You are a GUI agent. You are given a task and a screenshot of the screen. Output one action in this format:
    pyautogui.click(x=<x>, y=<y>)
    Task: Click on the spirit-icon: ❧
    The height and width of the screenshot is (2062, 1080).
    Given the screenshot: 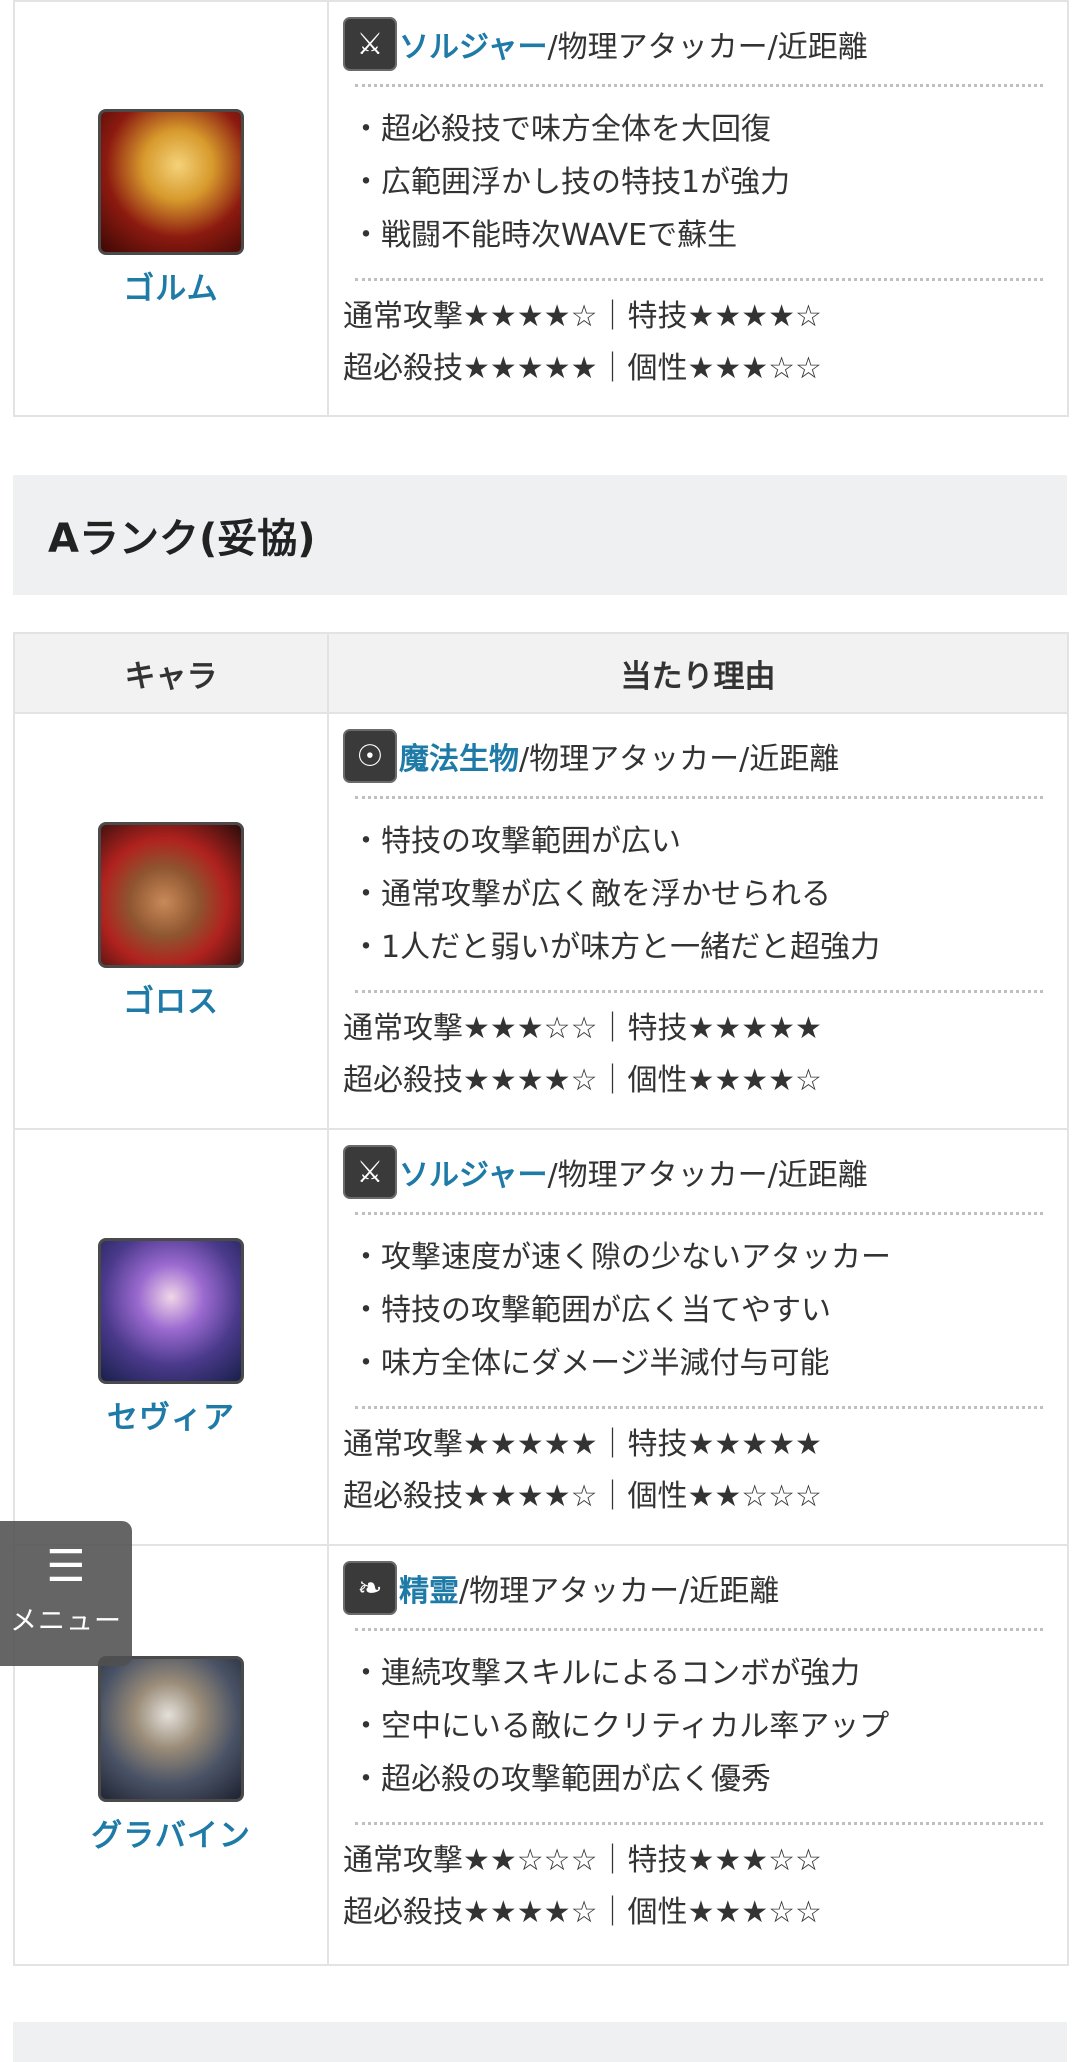 What is the action you would take?
    pyautogui.click(x=370, y=1588)
    